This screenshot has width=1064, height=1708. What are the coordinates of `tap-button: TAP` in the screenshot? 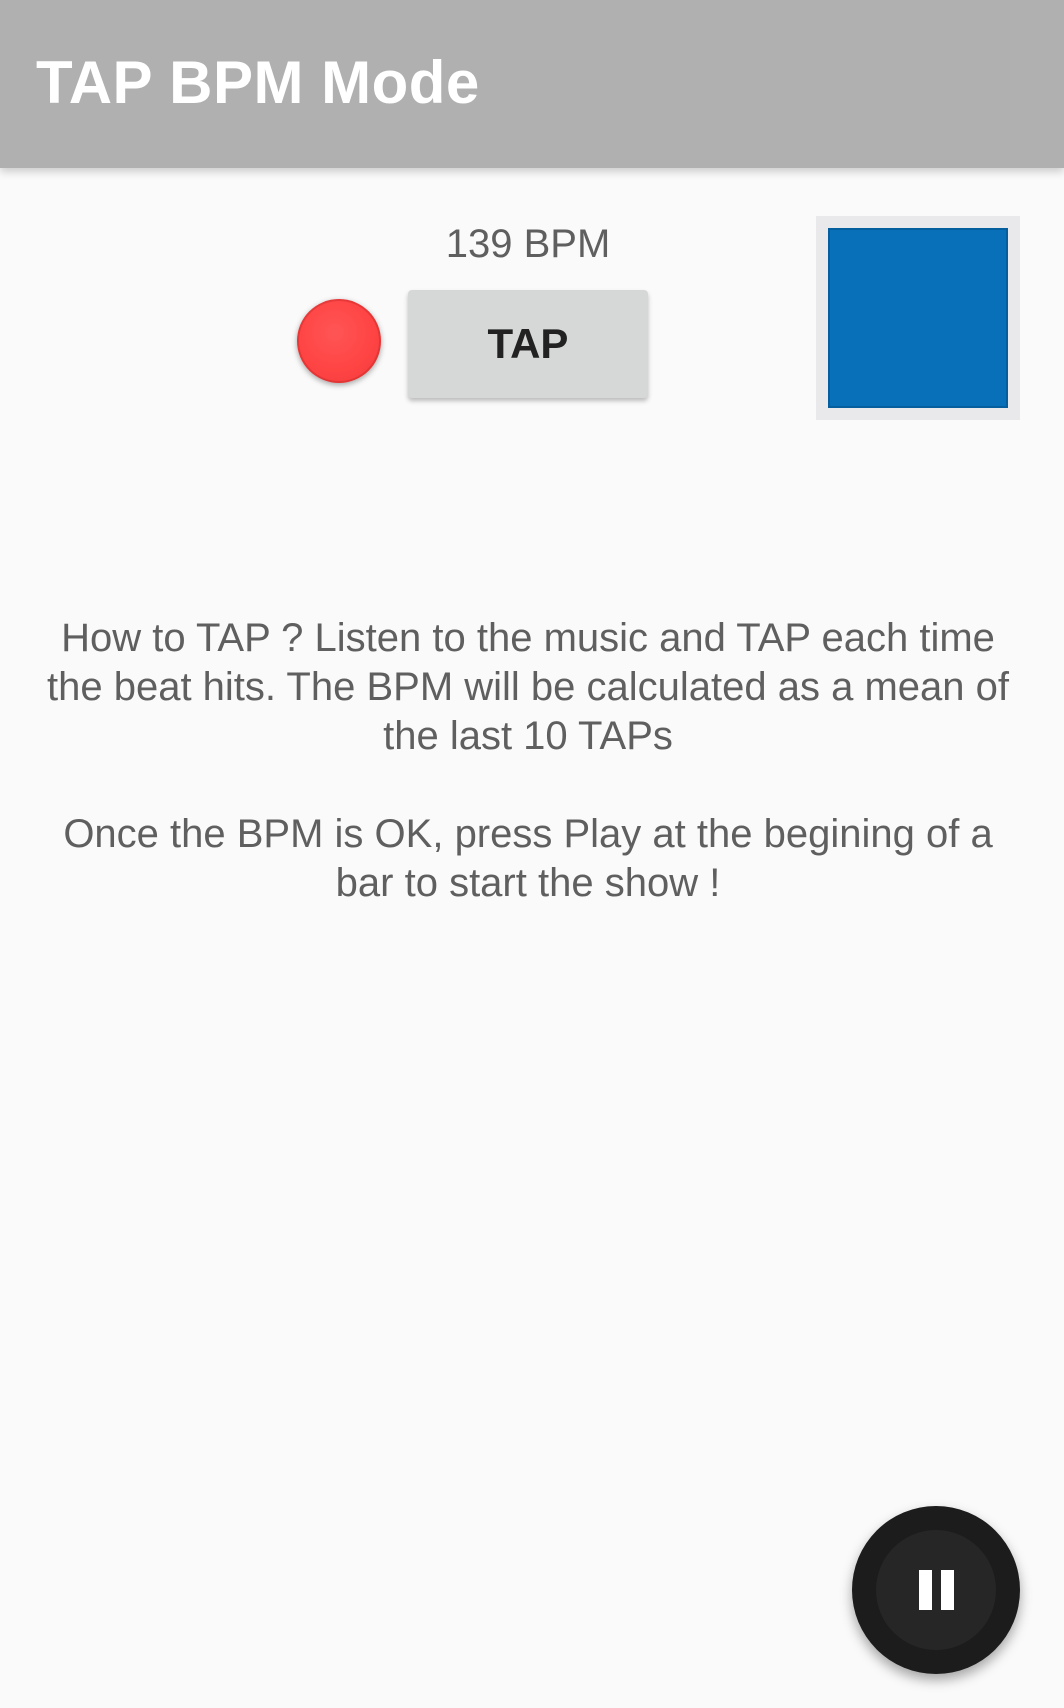 It's located at (528, 344).